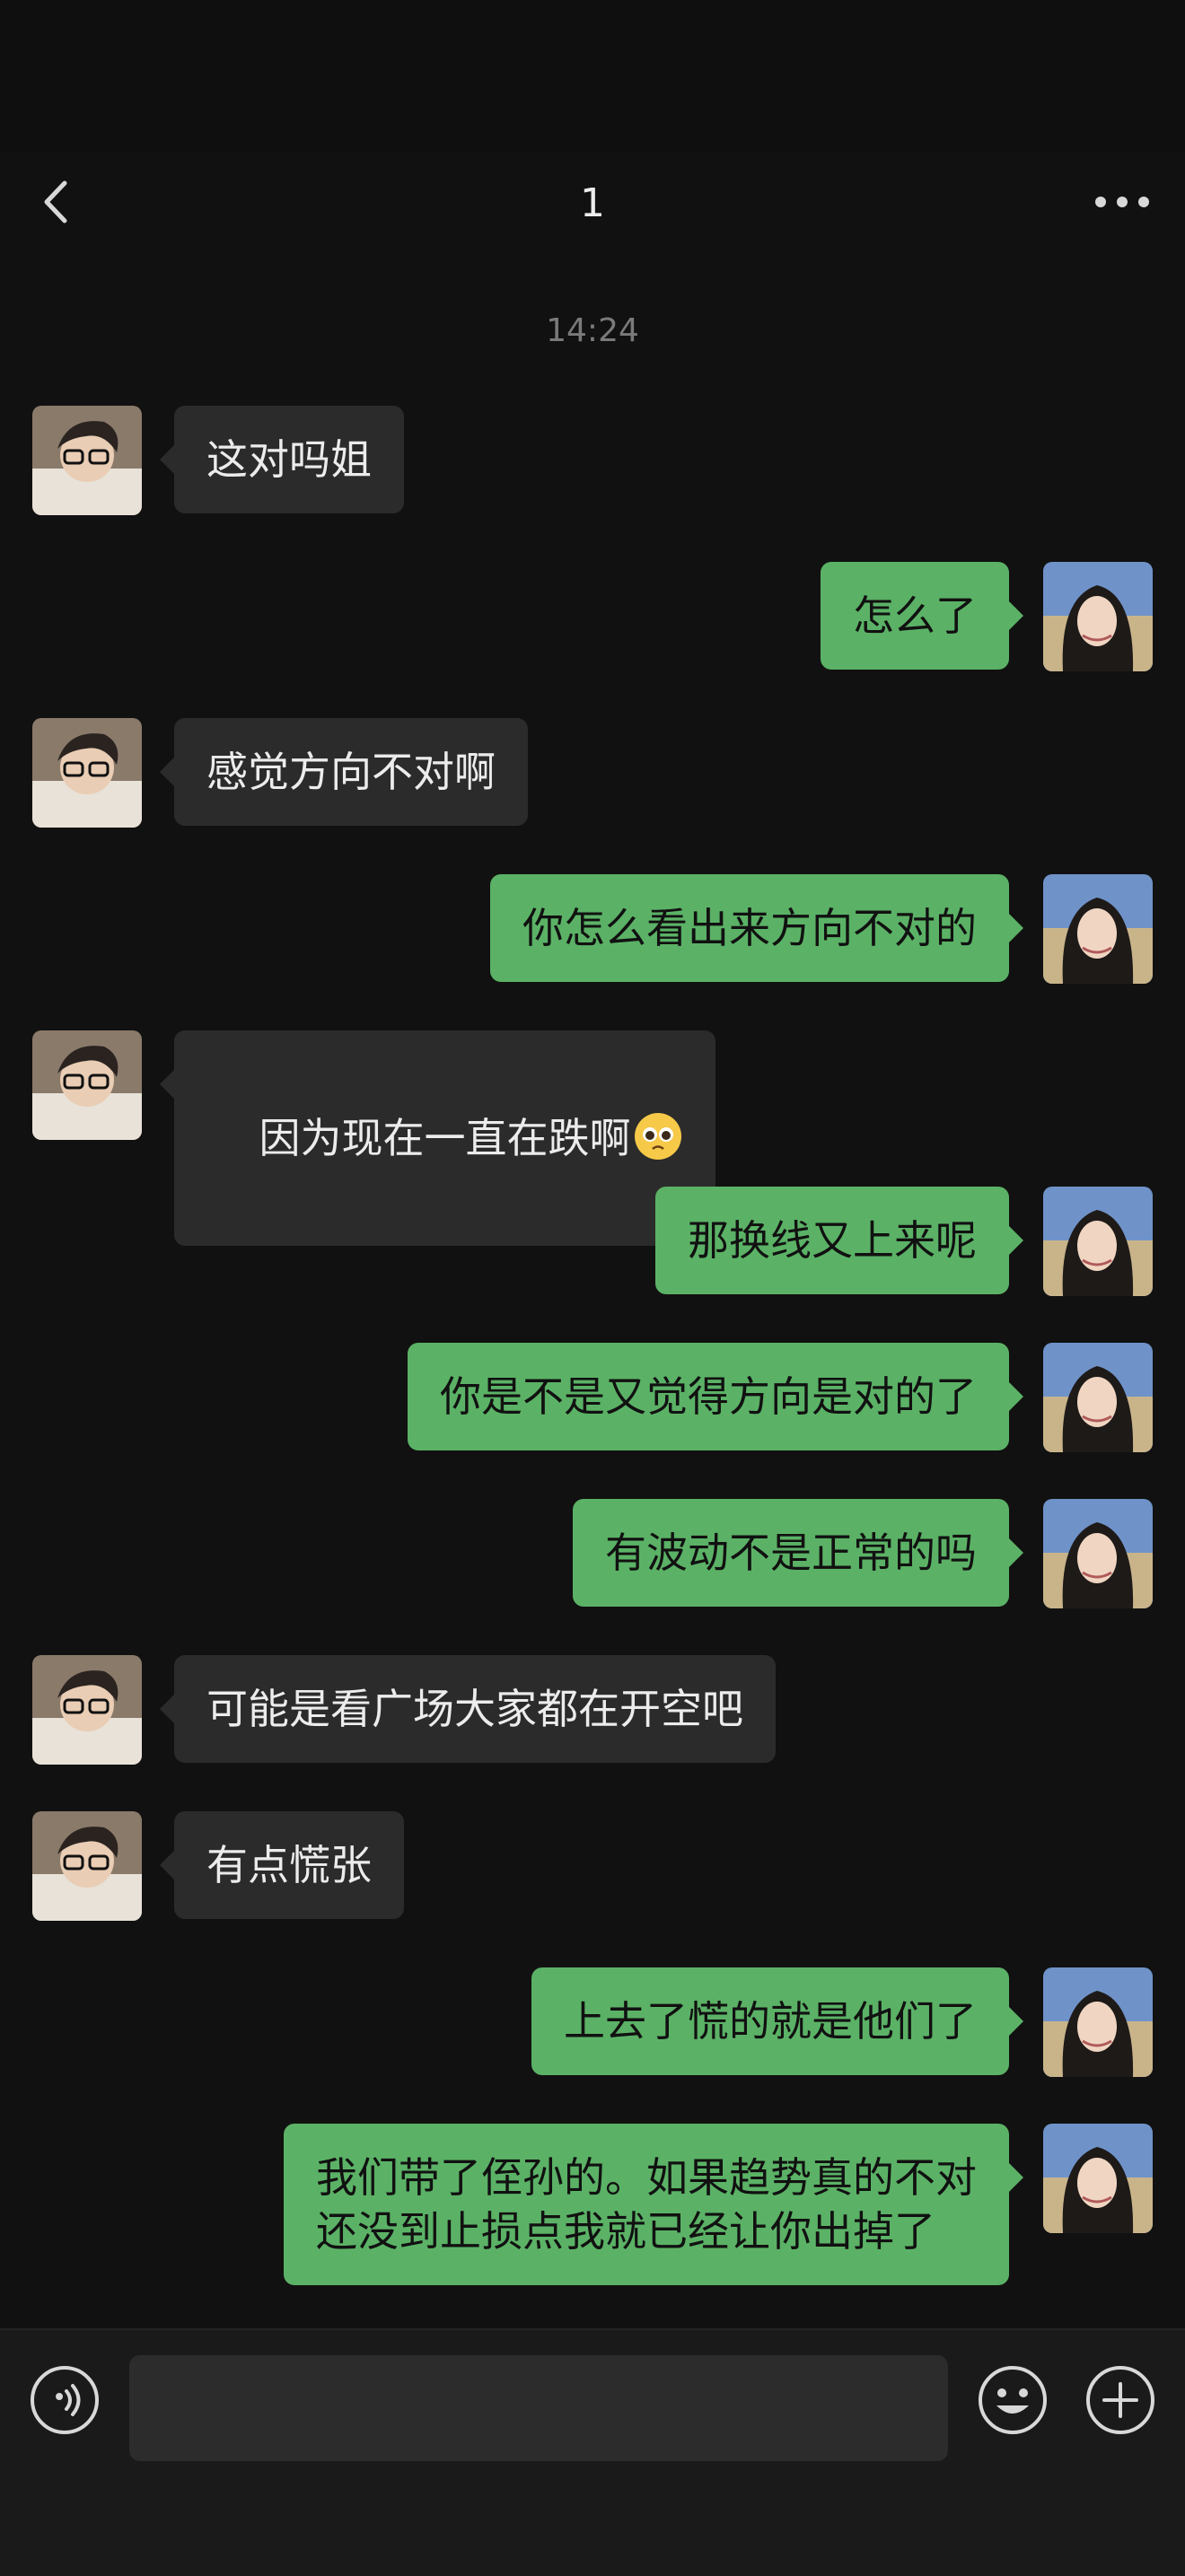 This screenshot has width=1185, height=2576. What do you see at coordinates (282, 459) in the screenshot?
I see `received-message-bubble: 这对吗姐` at bounding box center [282, 459].